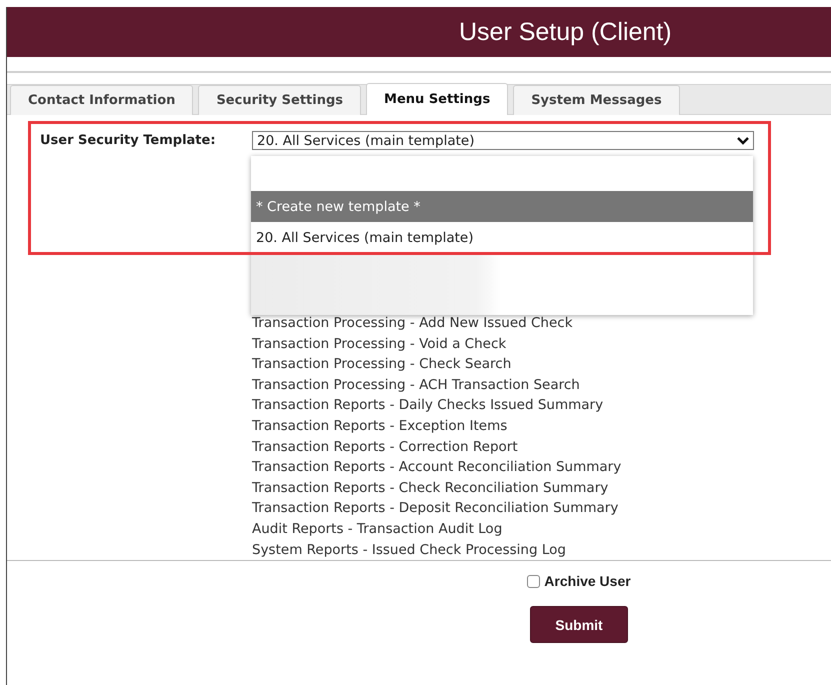  What do you see at coordinates (380, 426) in the screenshot?
I see `menu-entry: Transaction Reports - Exception Items` at bounding box center [380, 426].